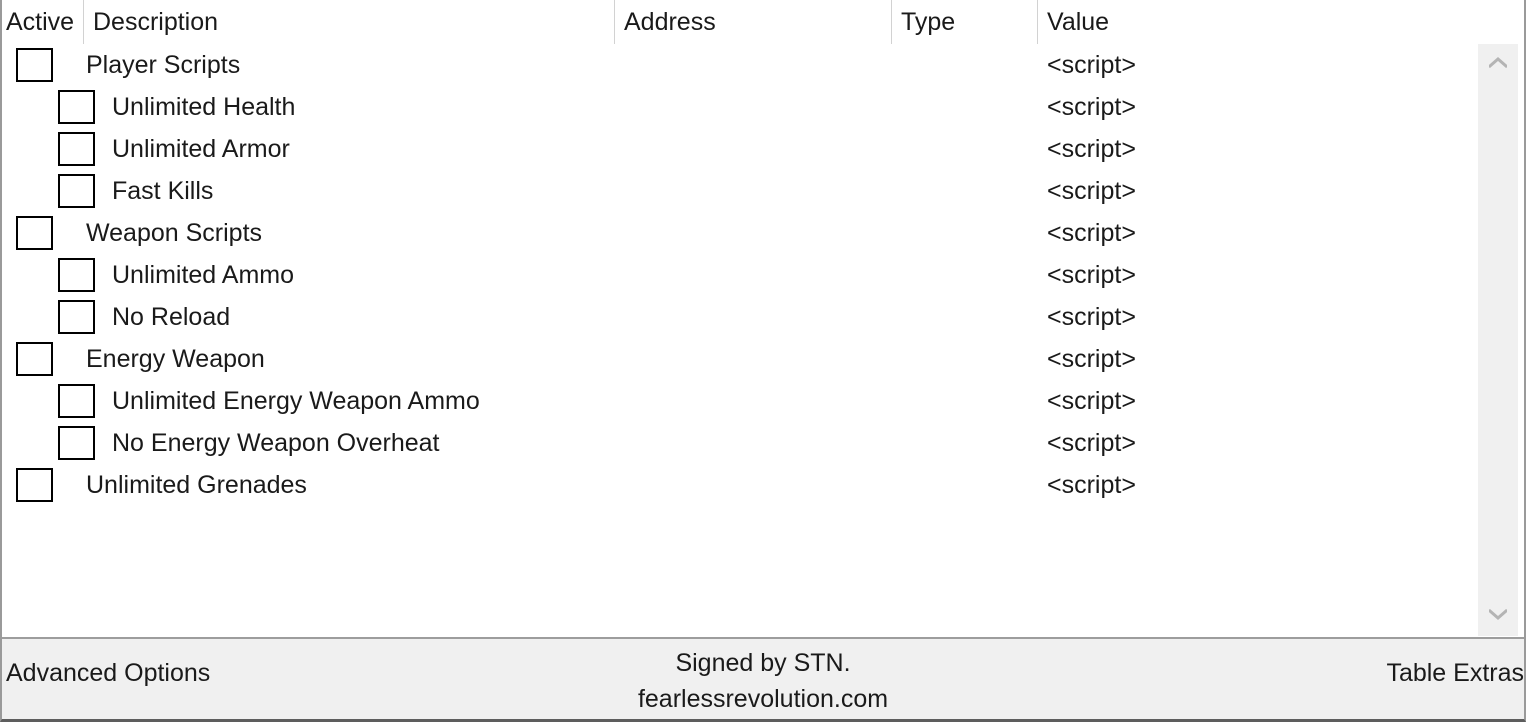  Describe the element at coordinates (203, 275) in the screenshot. I see `description-cell: Unlimited Ammo` at that location.